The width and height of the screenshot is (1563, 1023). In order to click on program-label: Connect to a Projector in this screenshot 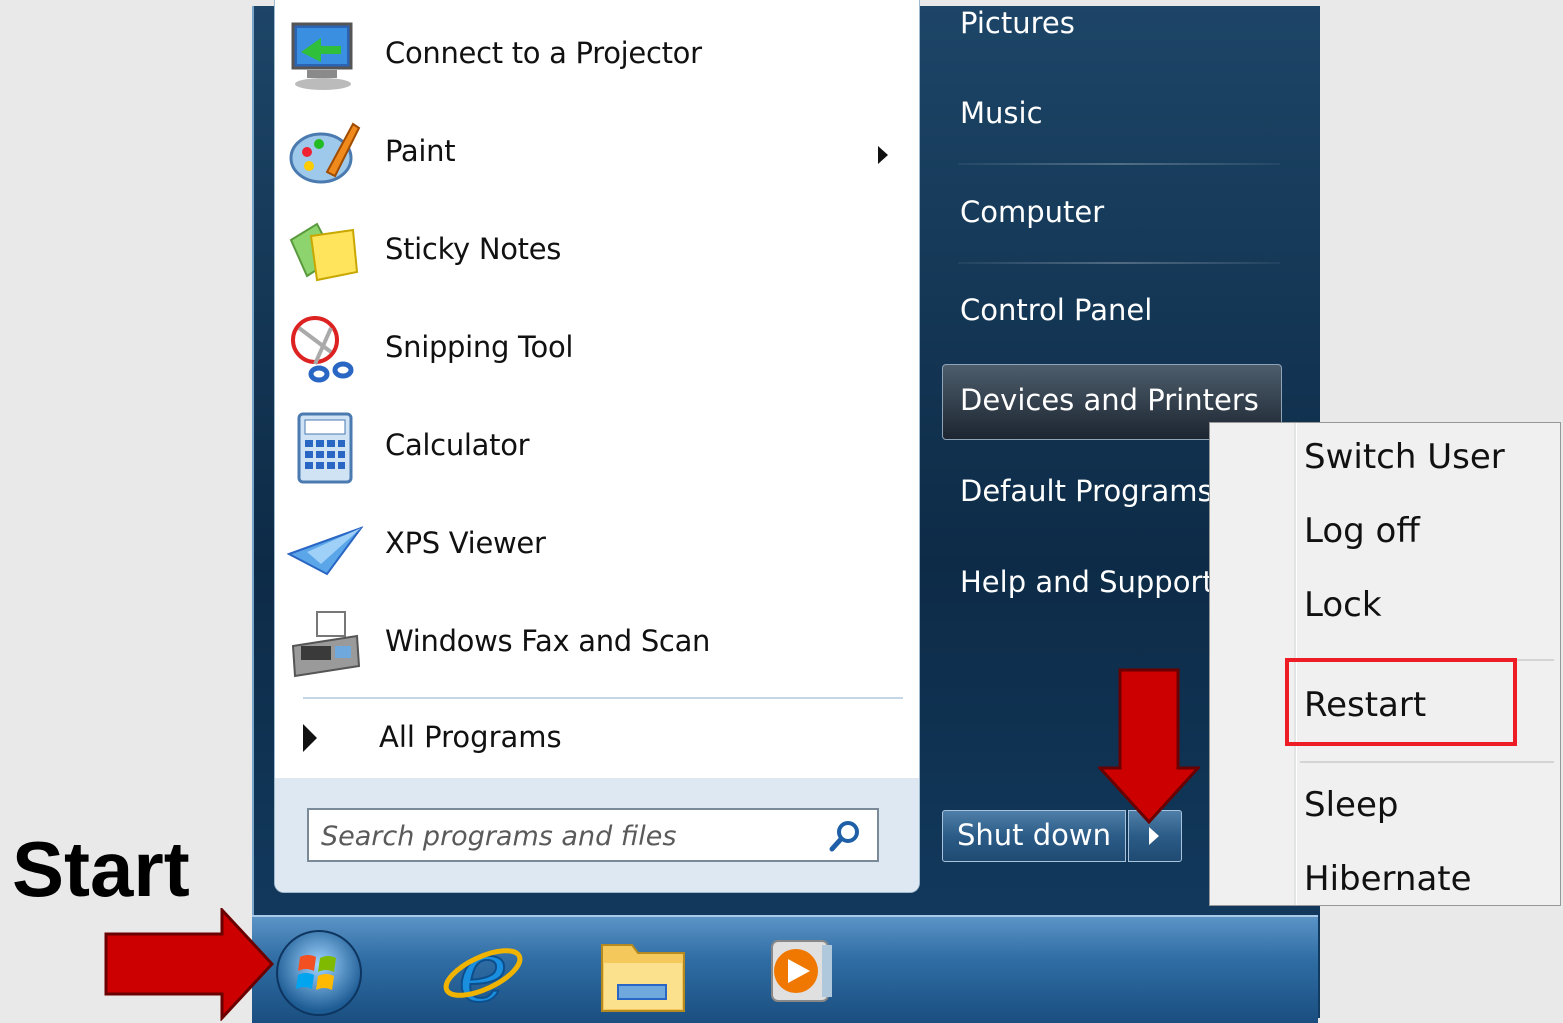, I will do `click(543, 53)`.